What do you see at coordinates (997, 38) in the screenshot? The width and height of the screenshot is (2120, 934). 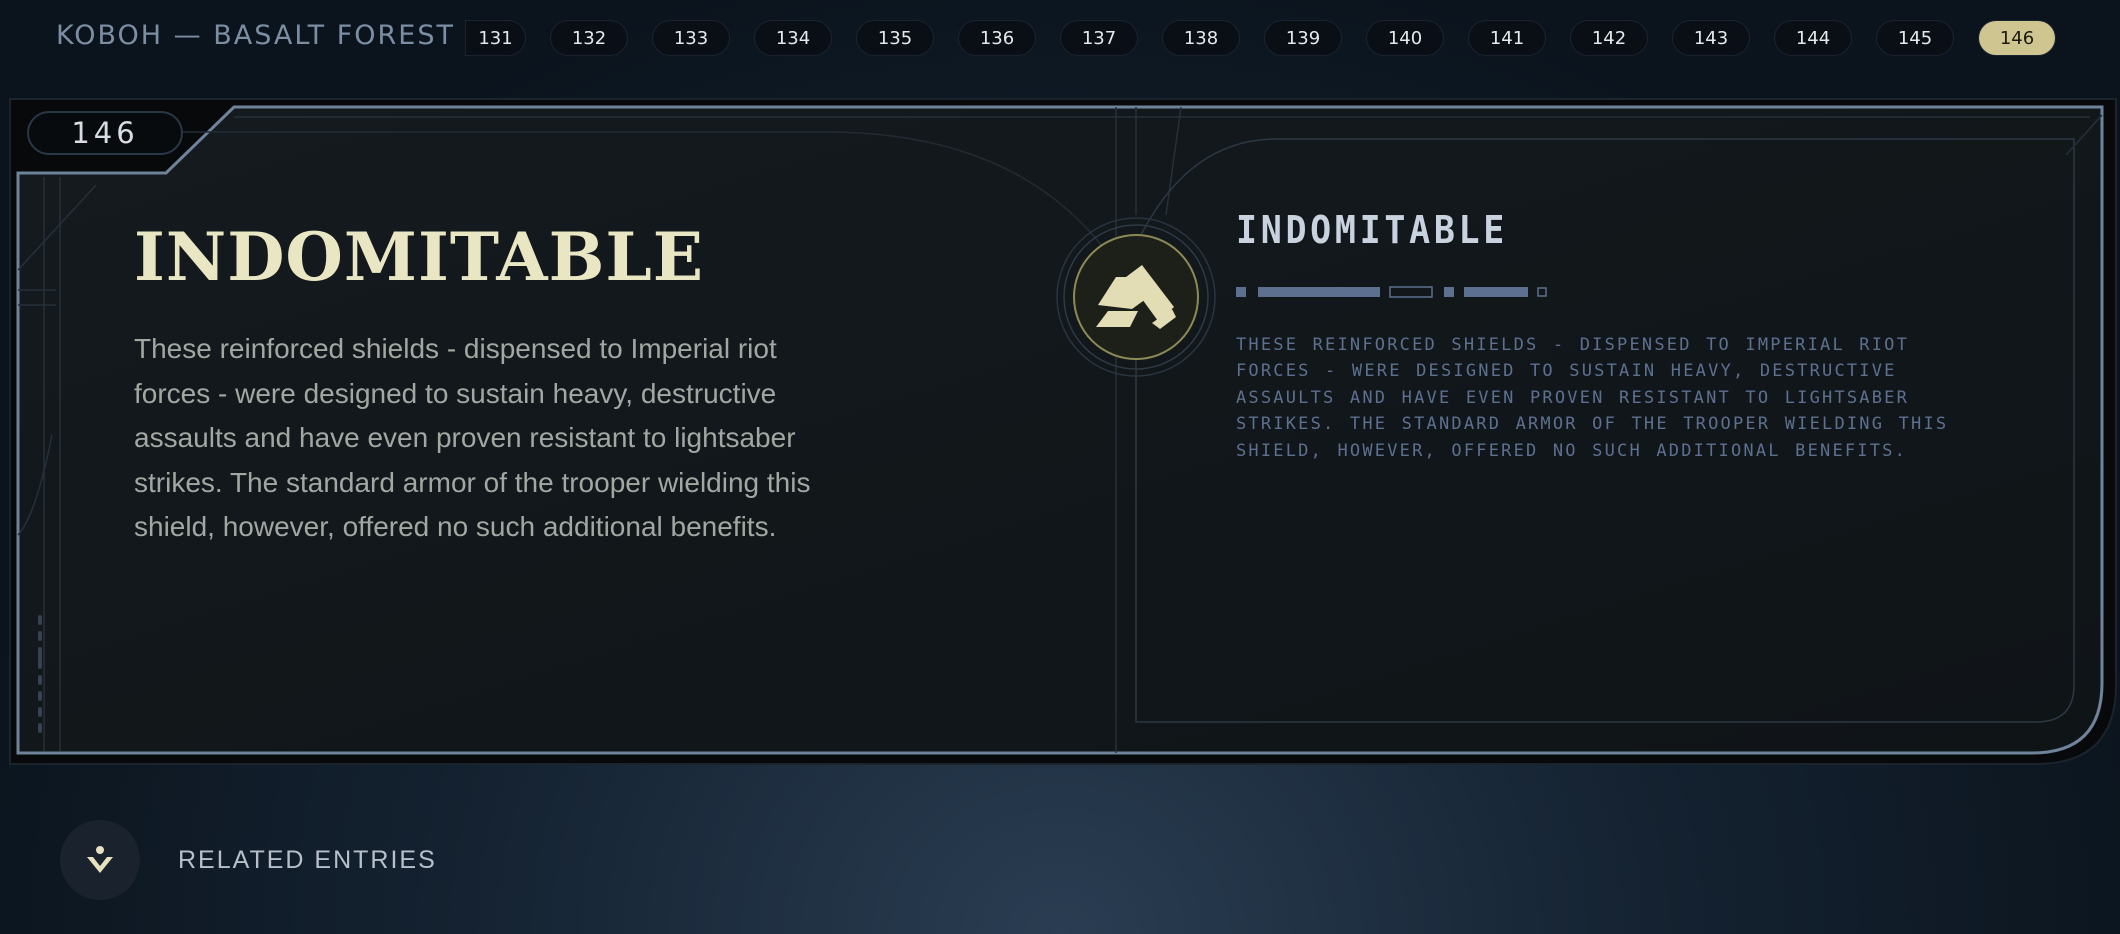 I see `entry-tab-136: 136` at bounding box center [997, 38].